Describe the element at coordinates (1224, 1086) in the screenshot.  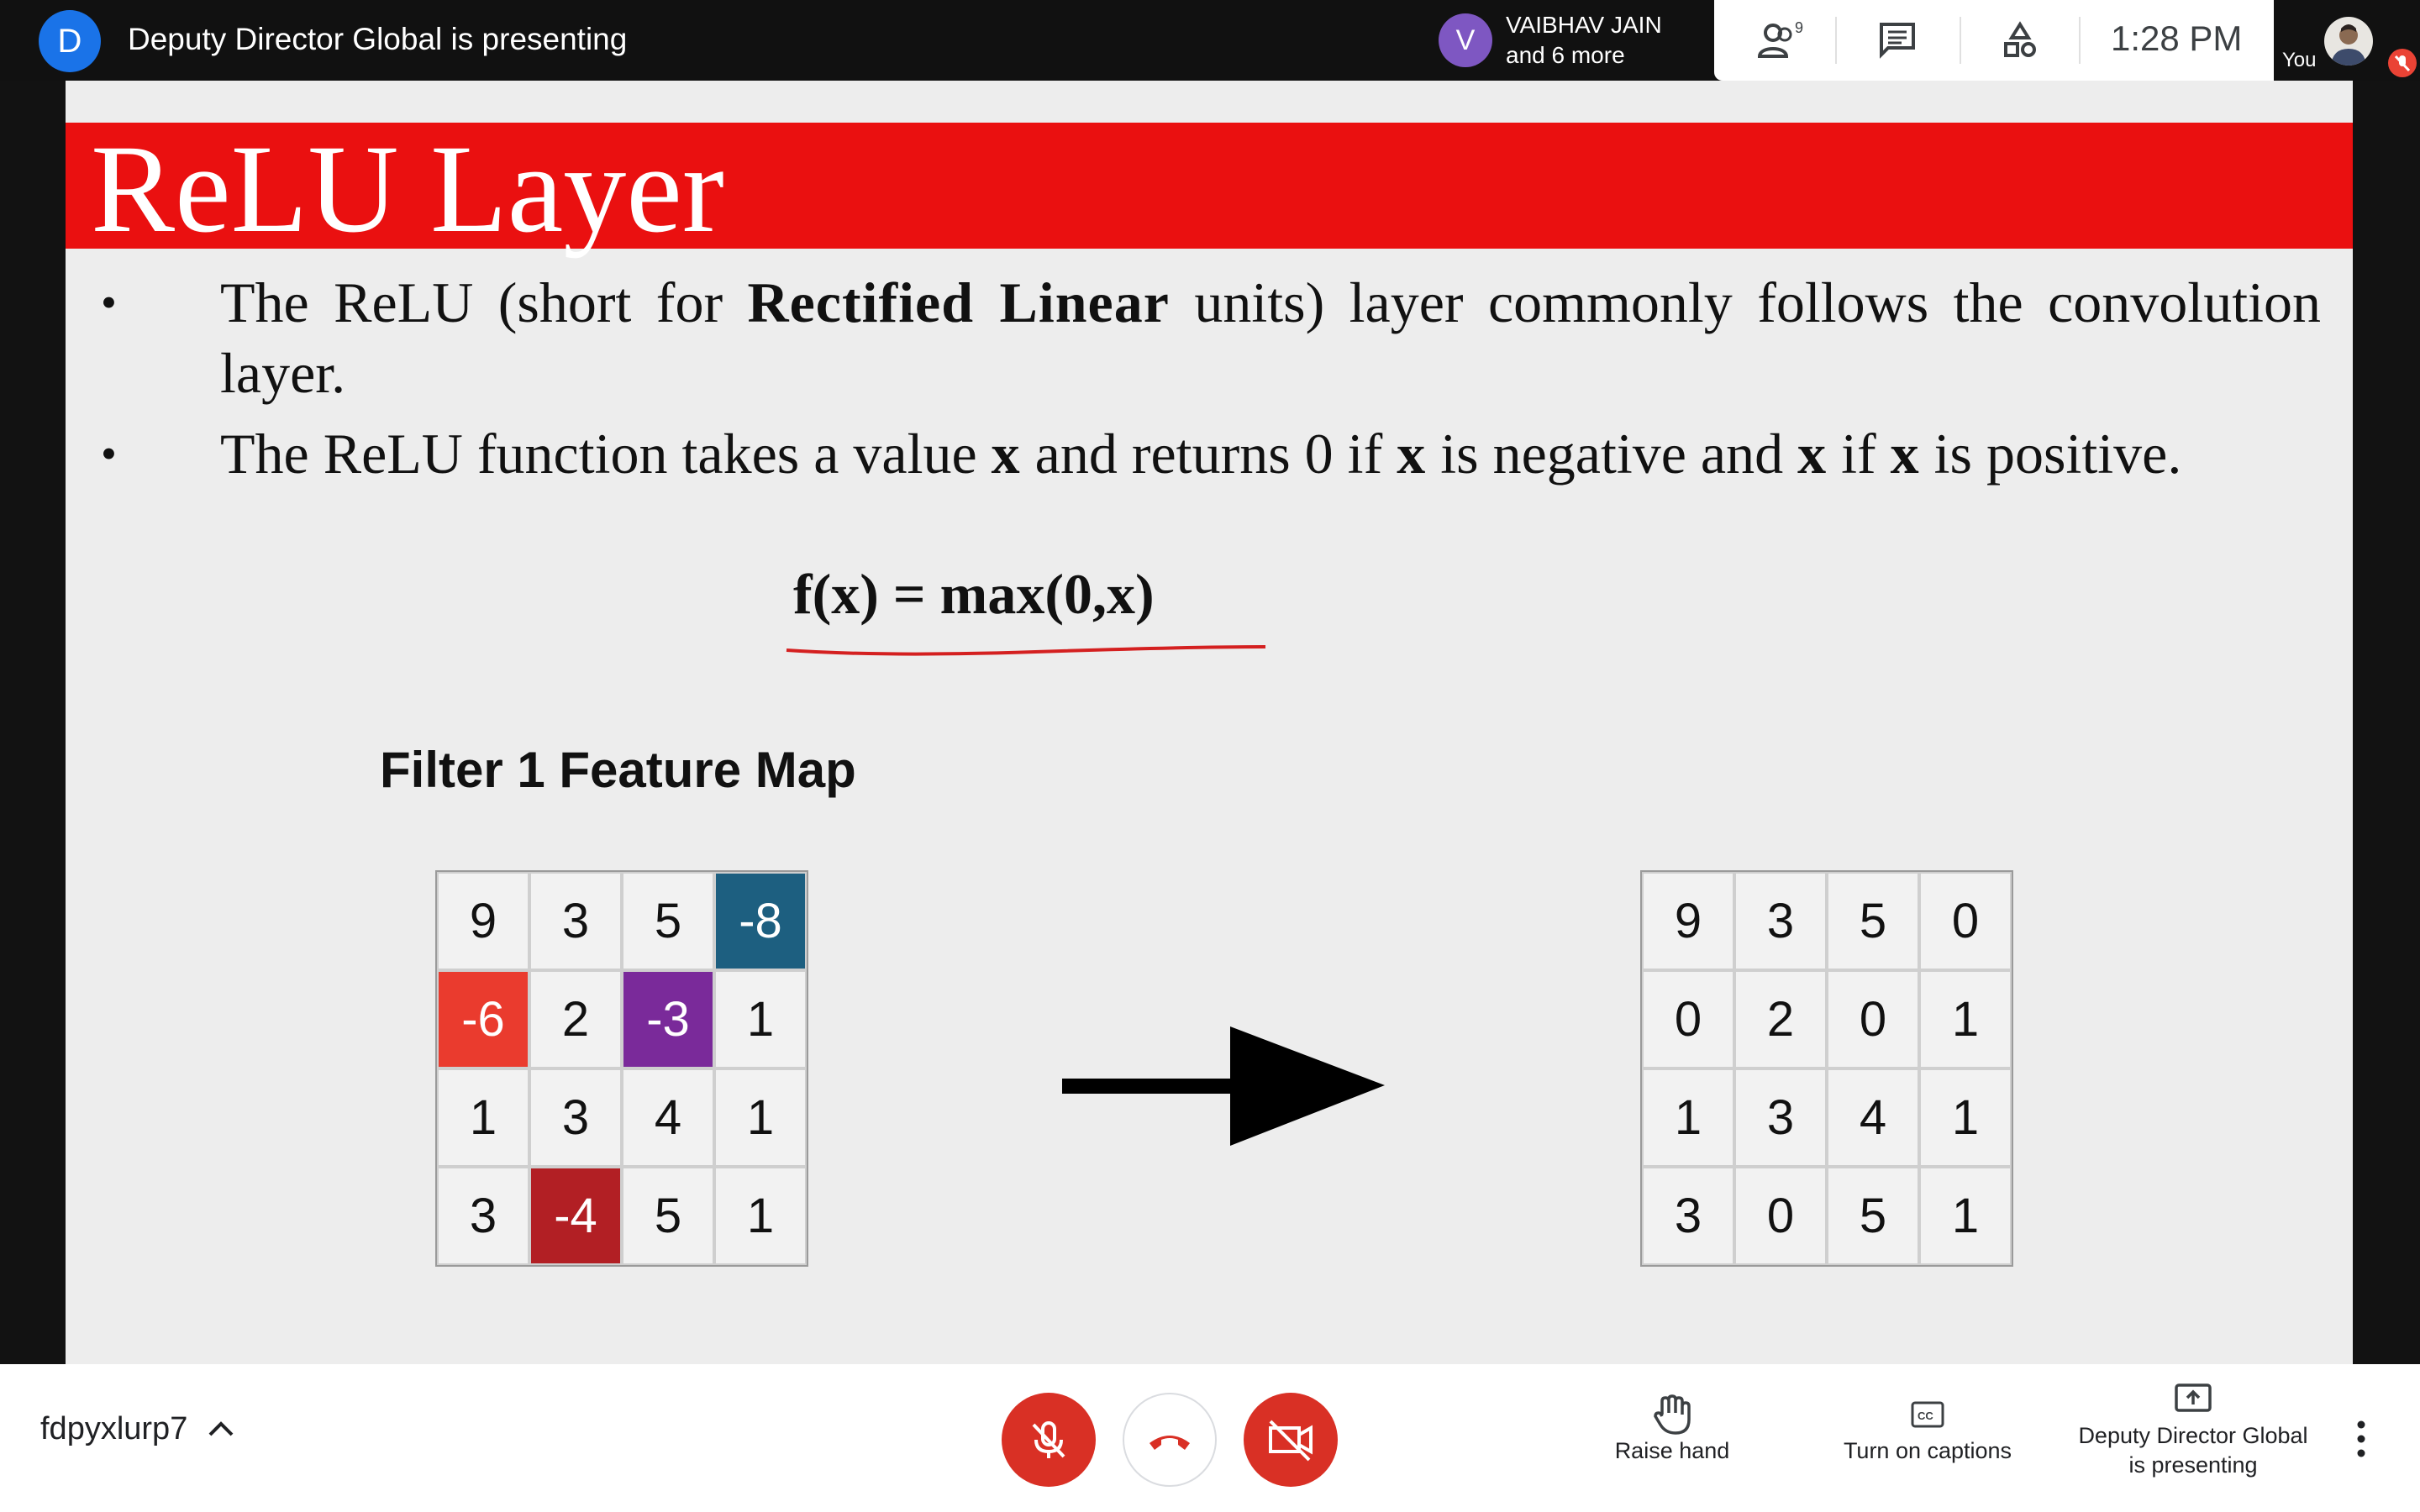
I see `arrow-icon` at that location.